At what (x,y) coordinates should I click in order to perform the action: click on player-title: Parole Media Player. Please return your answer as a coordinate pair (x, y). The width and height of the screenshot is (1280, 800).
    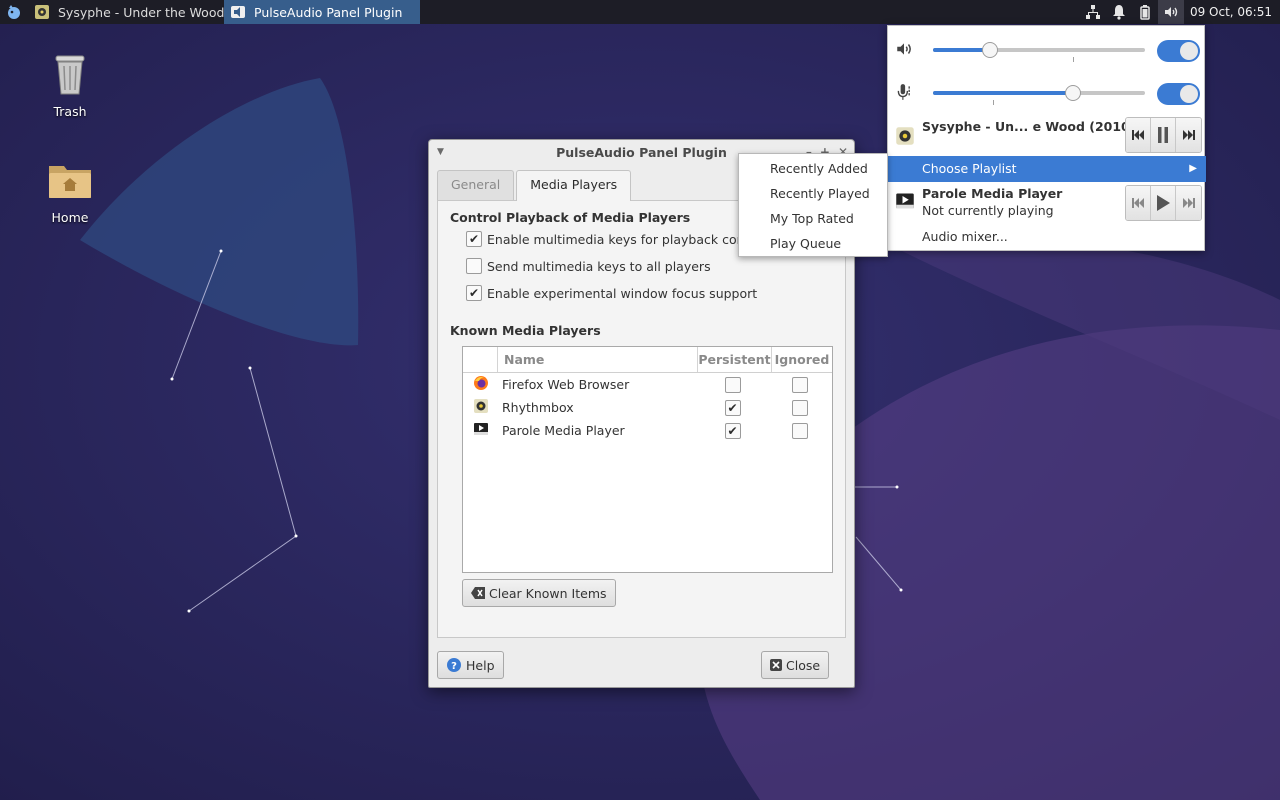
    Looking at the image, I should click on (992, 193).